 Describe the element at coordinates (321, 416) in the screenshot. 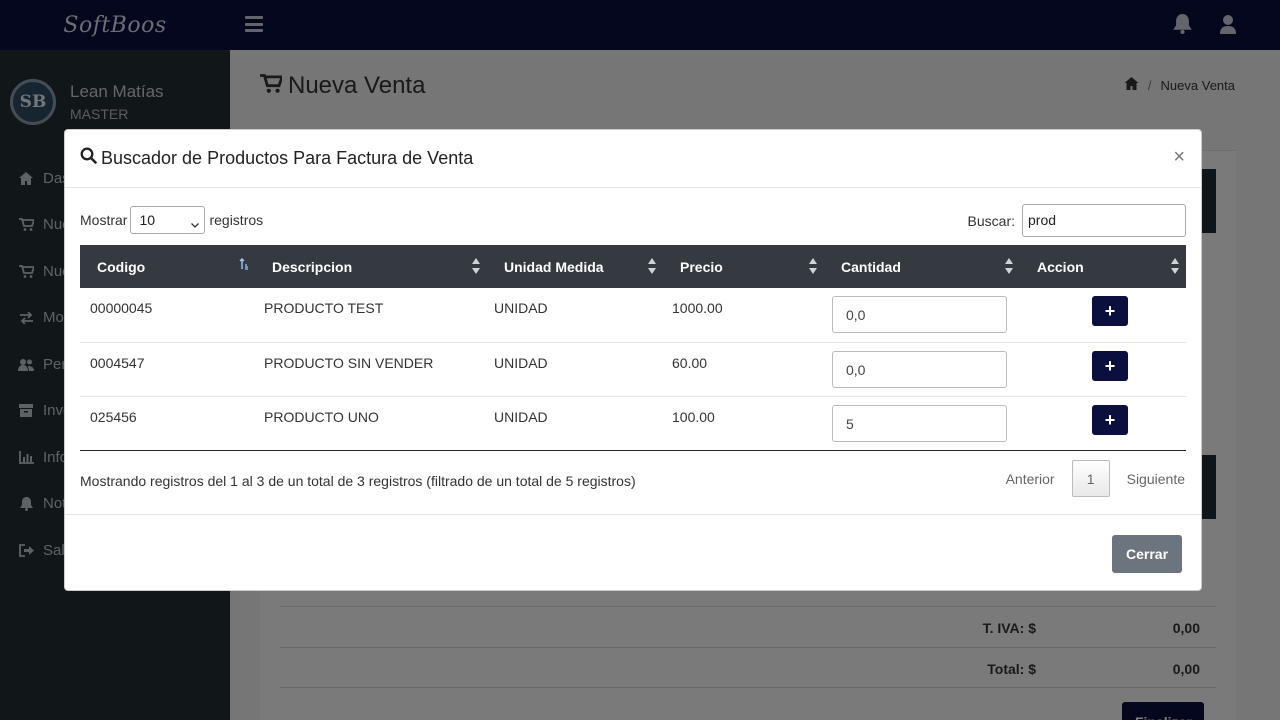

I see `cell-descripcion: PRODUCTO UNO` at that location.